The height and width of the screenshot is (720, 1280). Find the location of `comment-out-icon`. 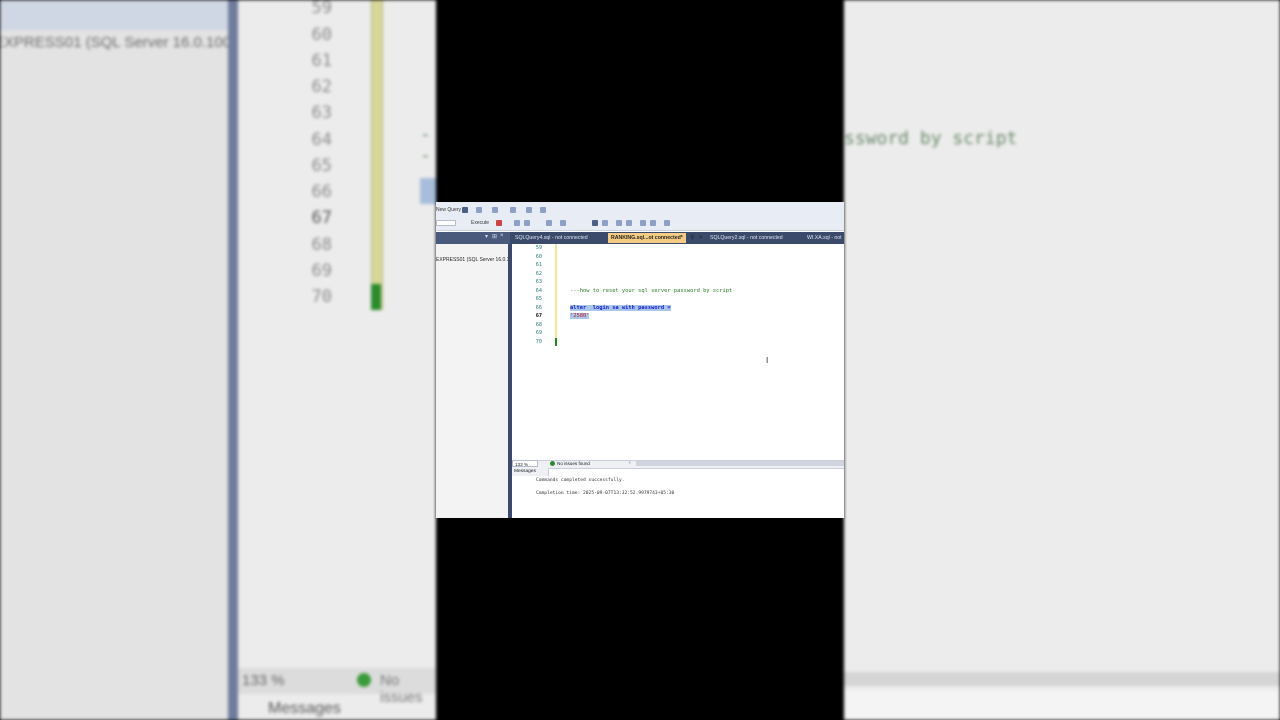

comment-out-icon is located at coordinates (619, 223).